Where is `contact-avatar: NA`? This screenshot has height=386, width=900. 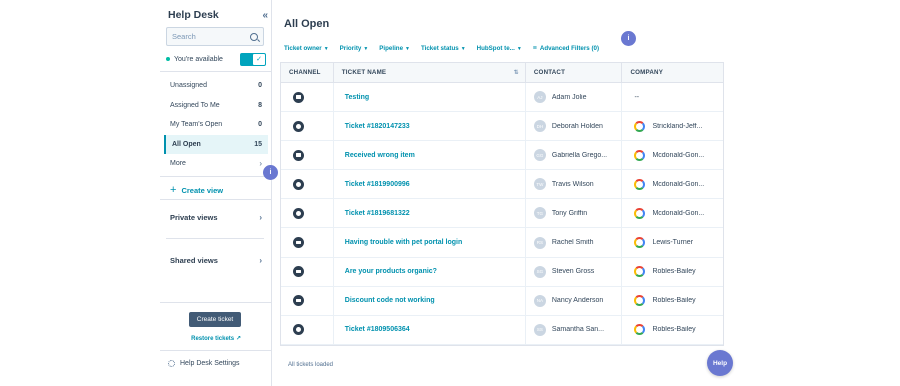
contact-avatar: NA is located at coordinates (539, 300).